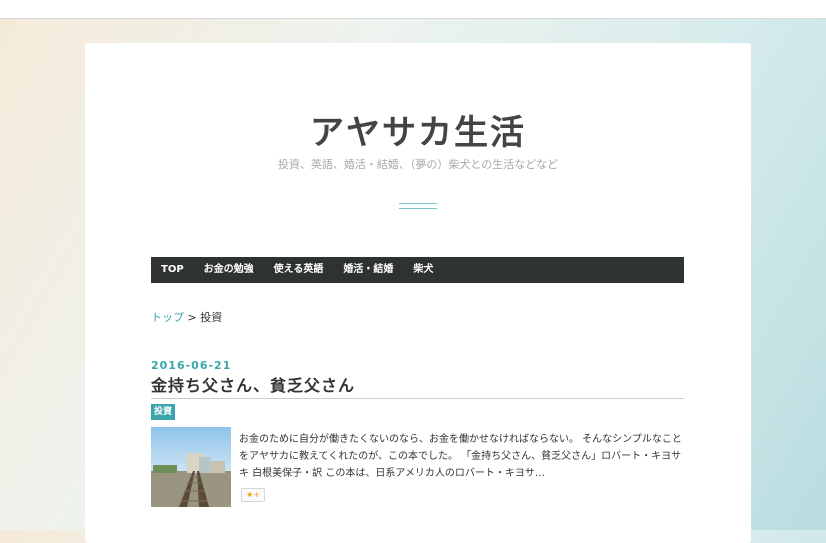 The image size is (826, 543). What do you see at coordinates (211, 317) in the screenshot?
I see `breadcrumb-current: 投資` at bounding box center [211, 317].